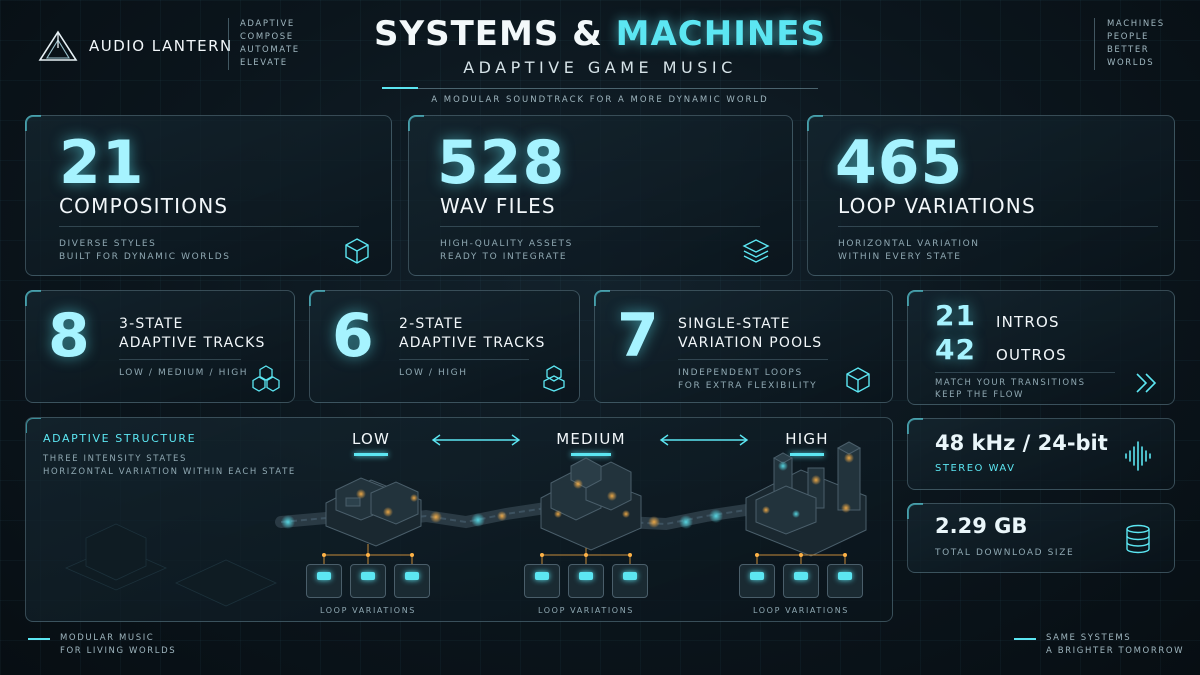 Image resolution: width=1200 pixels, height=675 pixels. What do you see at coordinates (192, 333) in the screenshot?
I see `stat-label: 3-STATE ADAPTIVE TRACKS` at bounding box center [192, 333].